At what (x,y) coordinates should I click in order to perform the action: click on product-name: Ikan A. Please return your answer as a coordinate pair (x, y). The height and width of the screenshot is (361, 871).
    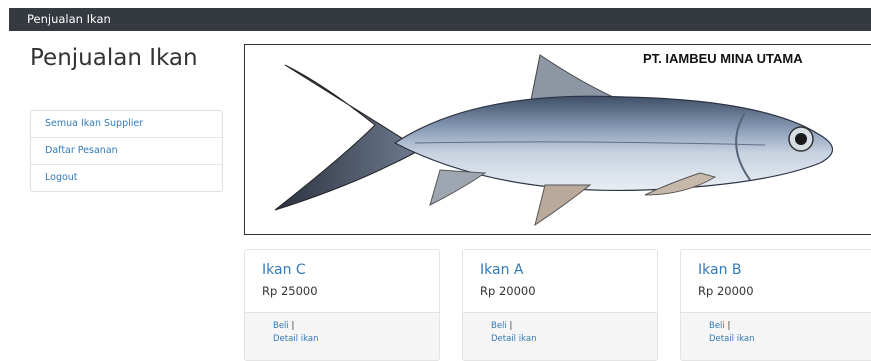
    Looking at the image, I should click on (501, 270).